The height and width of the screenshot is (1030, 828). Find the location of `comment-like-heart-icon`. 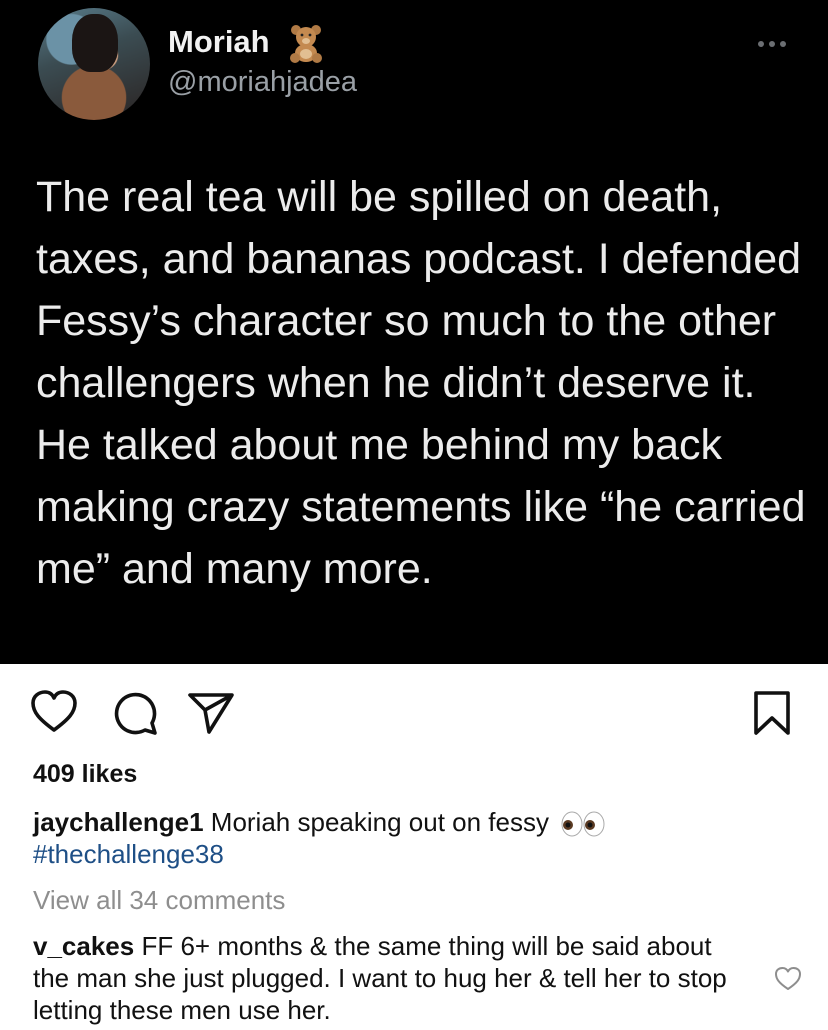

comment-like-heart-icon is located at coordinates (788, 979).